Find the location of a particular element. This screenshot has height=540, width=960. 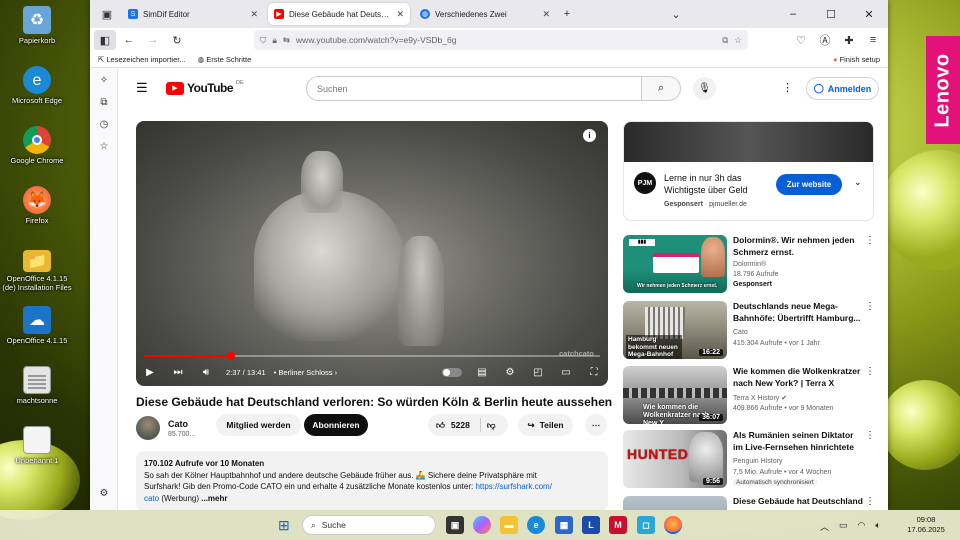

bookmark-star-icon: ☆ is located at coordinates (738, 40).